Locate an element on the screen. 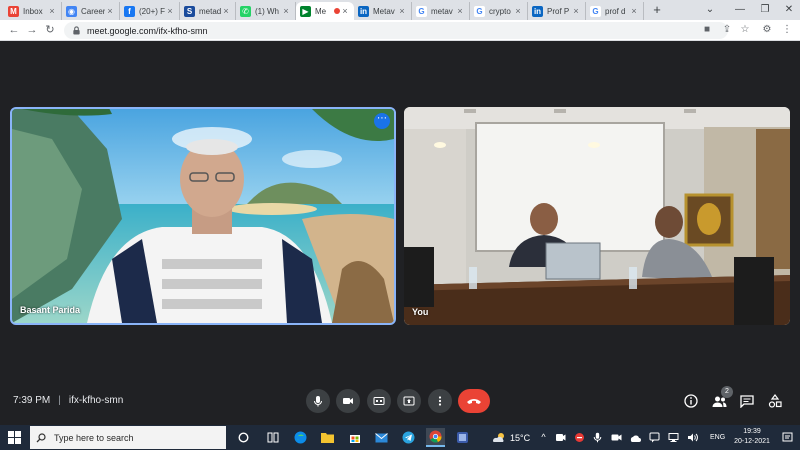 This screenshot has width=800, height=450. camera-tray-icon is located at coordinates (616, 437).